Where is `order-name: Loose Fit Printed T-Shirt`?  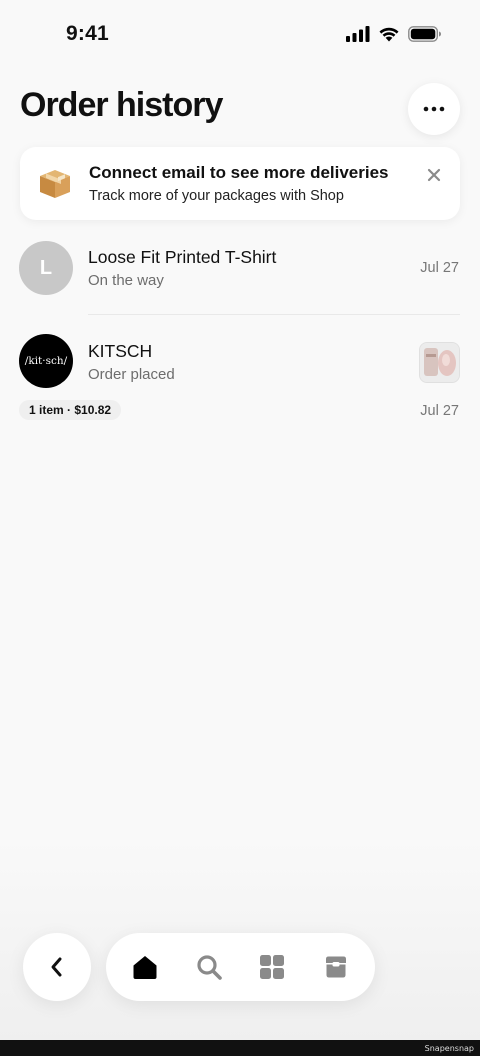 order-name: Loose Fit Printed T-Shirt is located at coordinates (182, 257).